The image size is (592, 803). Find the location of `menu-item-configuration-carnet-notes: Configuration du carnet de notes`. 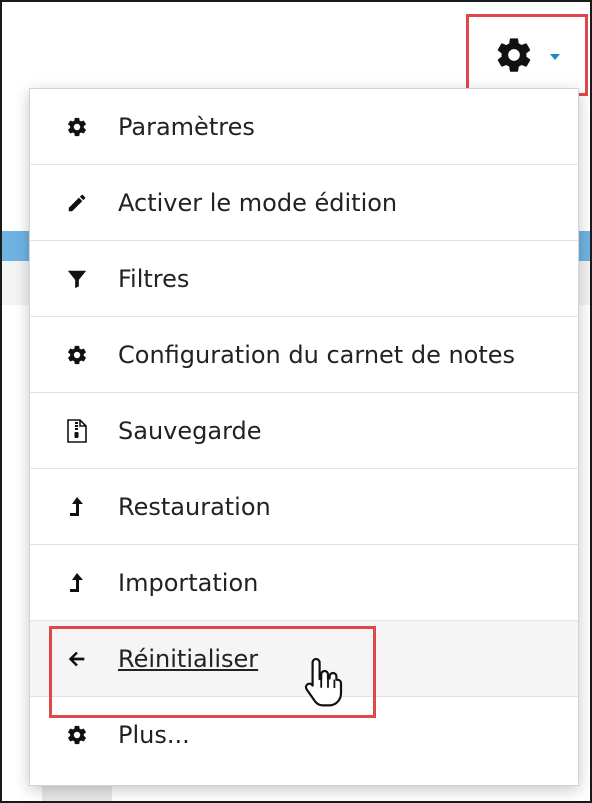

menu-item-configuration-carnet-notes: Configuration du carnet de notes is located at coordinates (304, 355).